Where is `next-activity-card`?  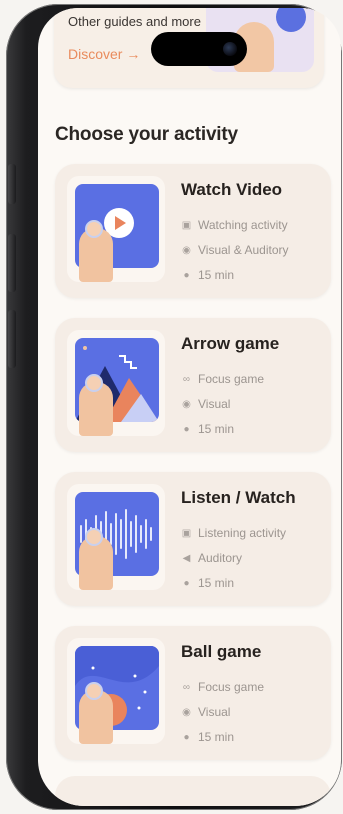 next-activity-card is located at coordinates (193, 791).